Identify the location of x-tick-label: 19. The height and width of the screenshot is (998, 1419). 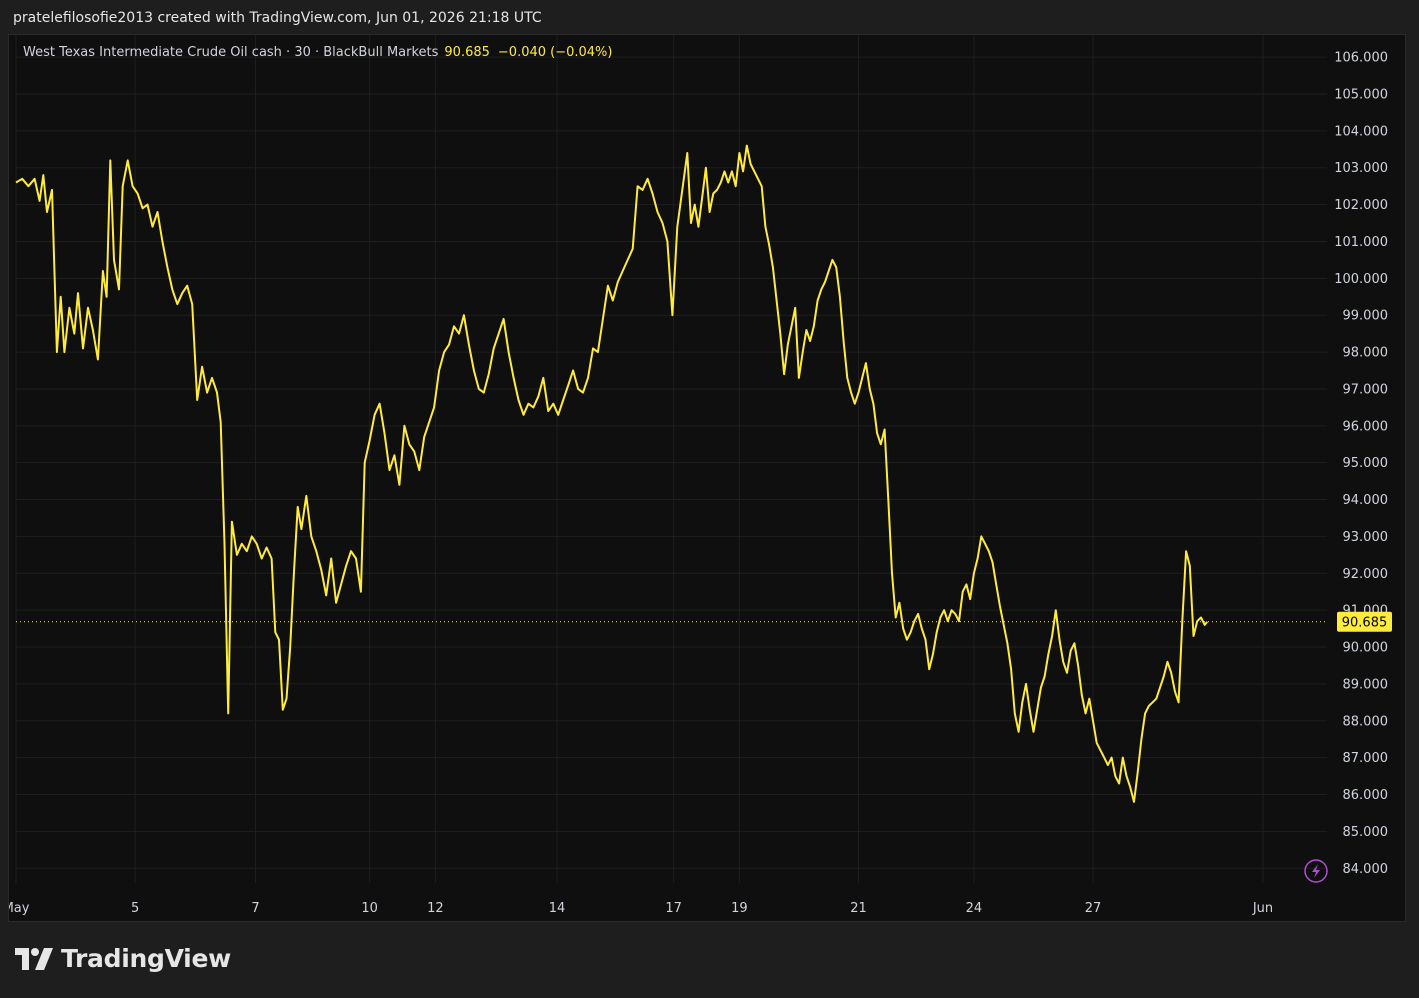
(739, 908).